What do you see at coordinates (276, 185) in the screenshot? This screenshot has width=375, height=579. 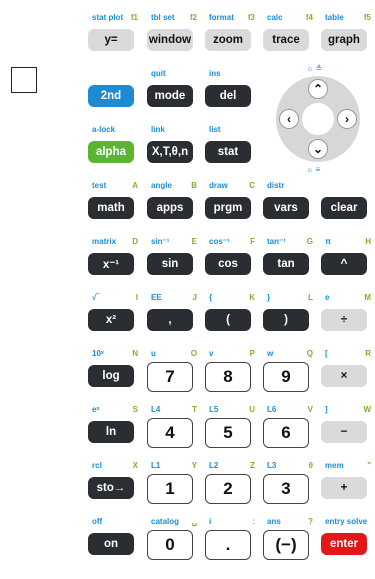 I see `second-function-label: distr` at bounding box center [276, 185].